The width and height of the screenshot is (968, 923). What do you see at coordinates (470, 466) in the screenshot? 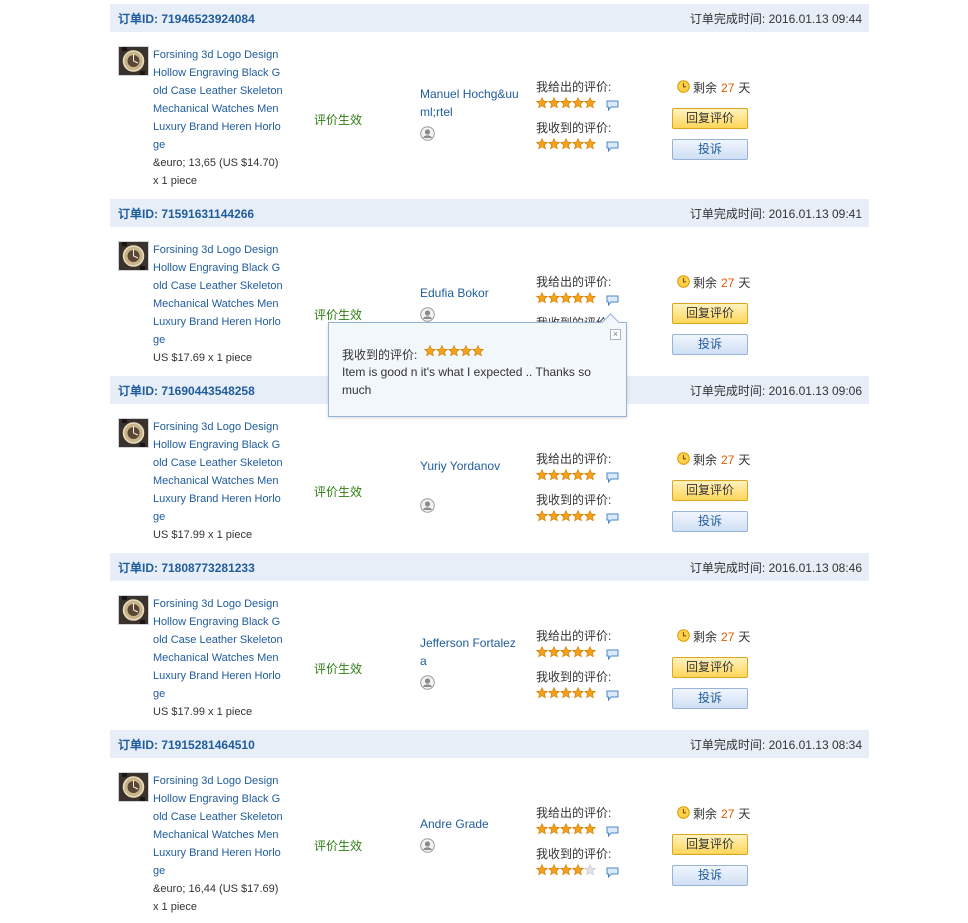
I see `buyer-name-link: Yuriy Yordanov` at bounding box center [470, 466].